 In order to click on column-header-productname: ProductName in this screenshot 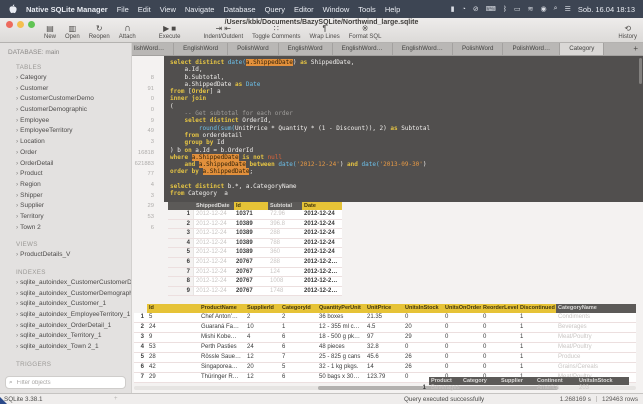, I will do `click(222, 309)`.